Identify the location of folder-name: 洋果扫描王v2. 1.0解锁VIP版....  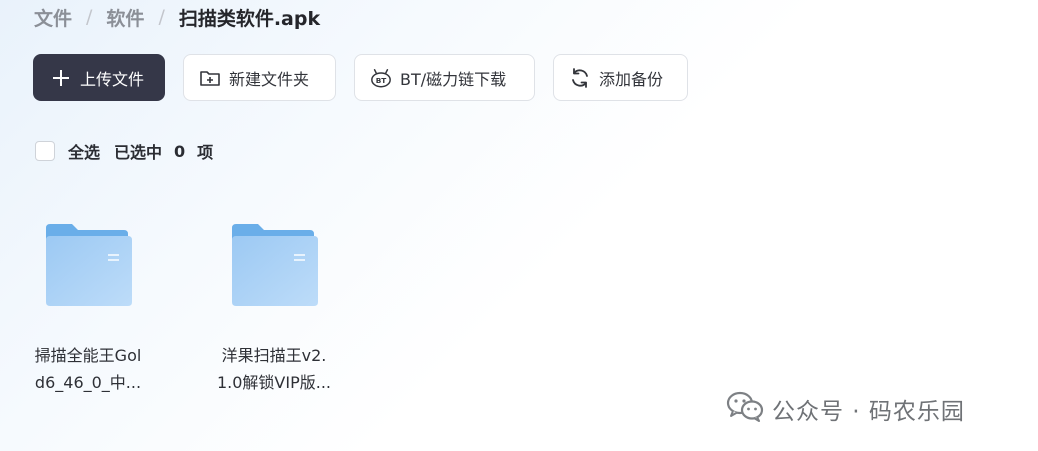
(274, 369).